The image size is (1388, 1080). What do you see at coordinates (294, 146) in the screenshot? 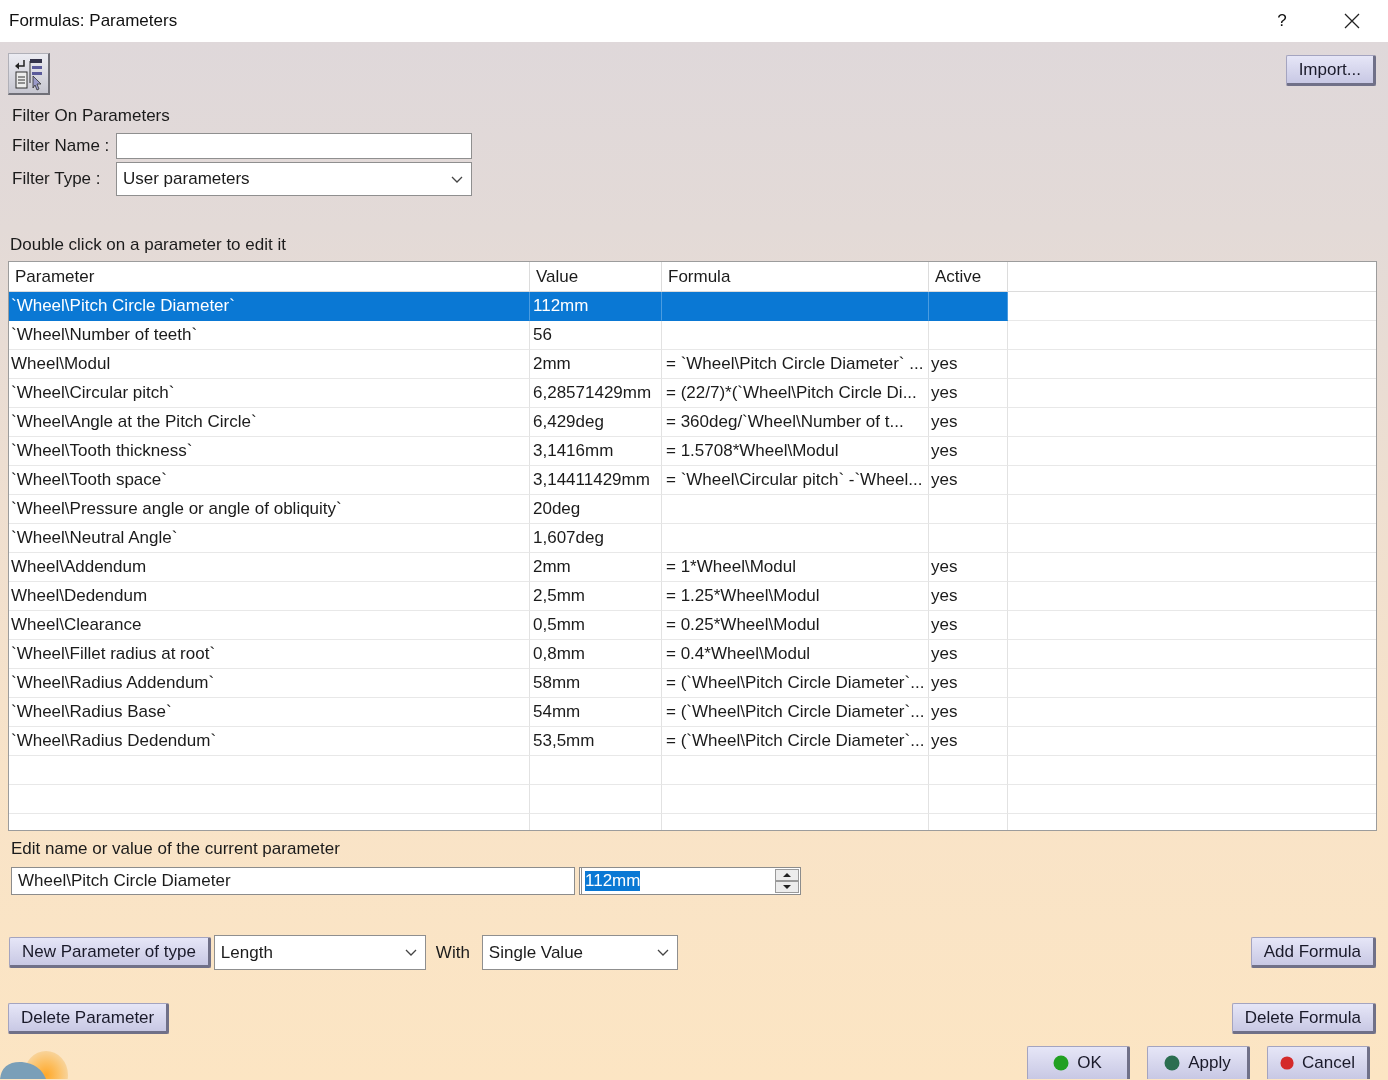
I see `filter-name-field` at bounding box center [294, 146].